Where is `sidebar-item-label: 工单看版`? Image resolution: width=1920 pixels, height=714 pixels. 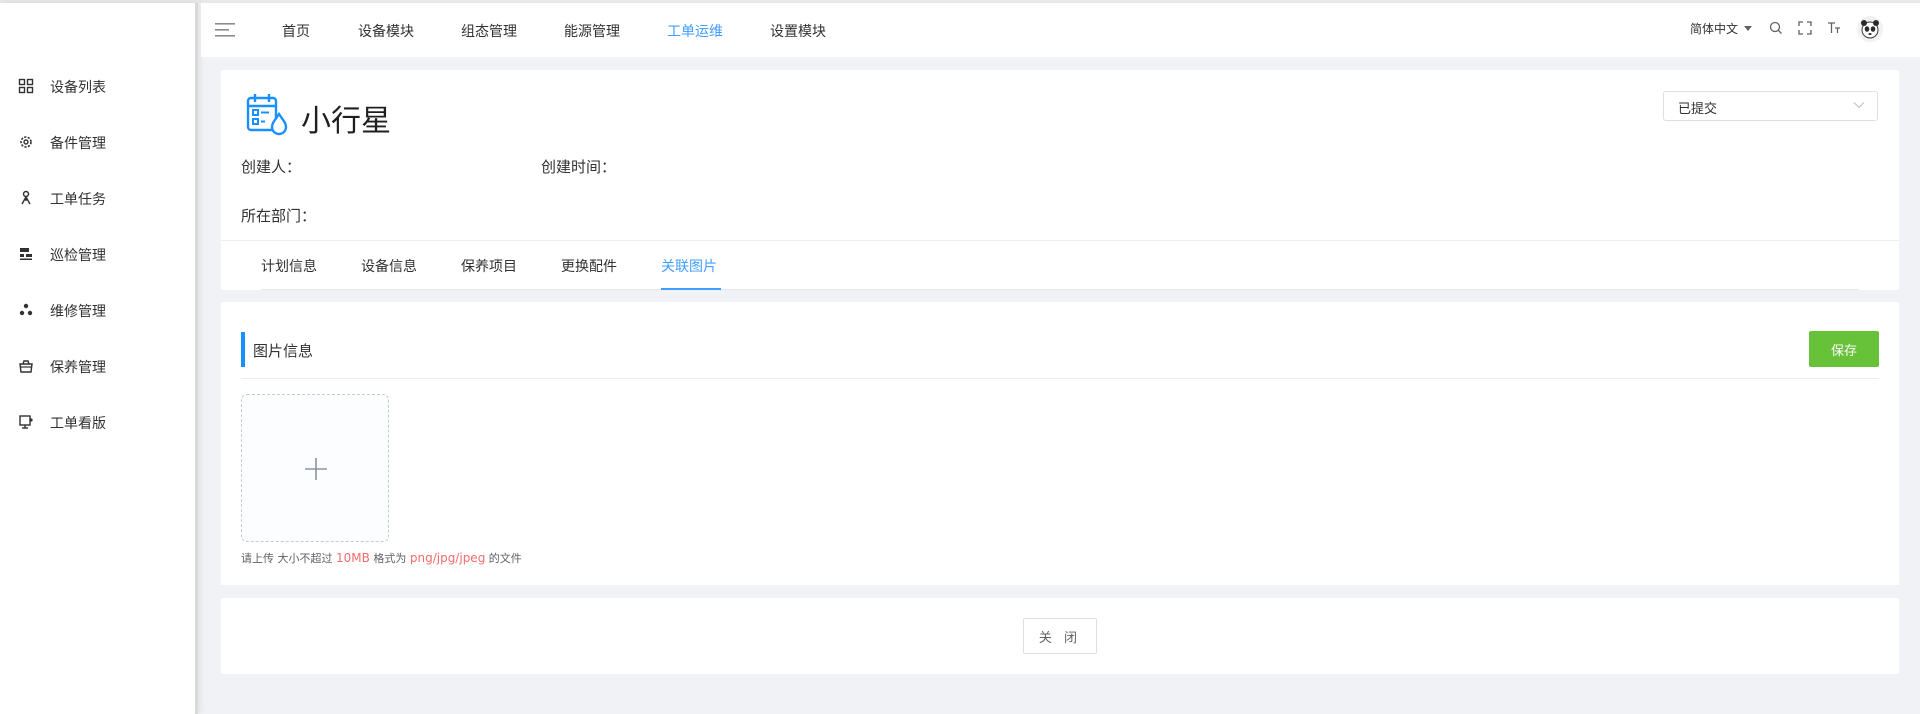 sidebar-item-label: 工单看版 is located at coordinates (78, 424).